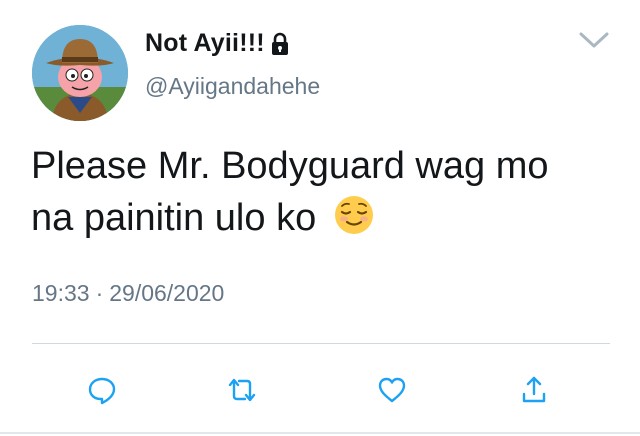  What do you see at coordinates (280, 44) in the screenshot?
I see `lock-icon` at bounding box center [280, 44].